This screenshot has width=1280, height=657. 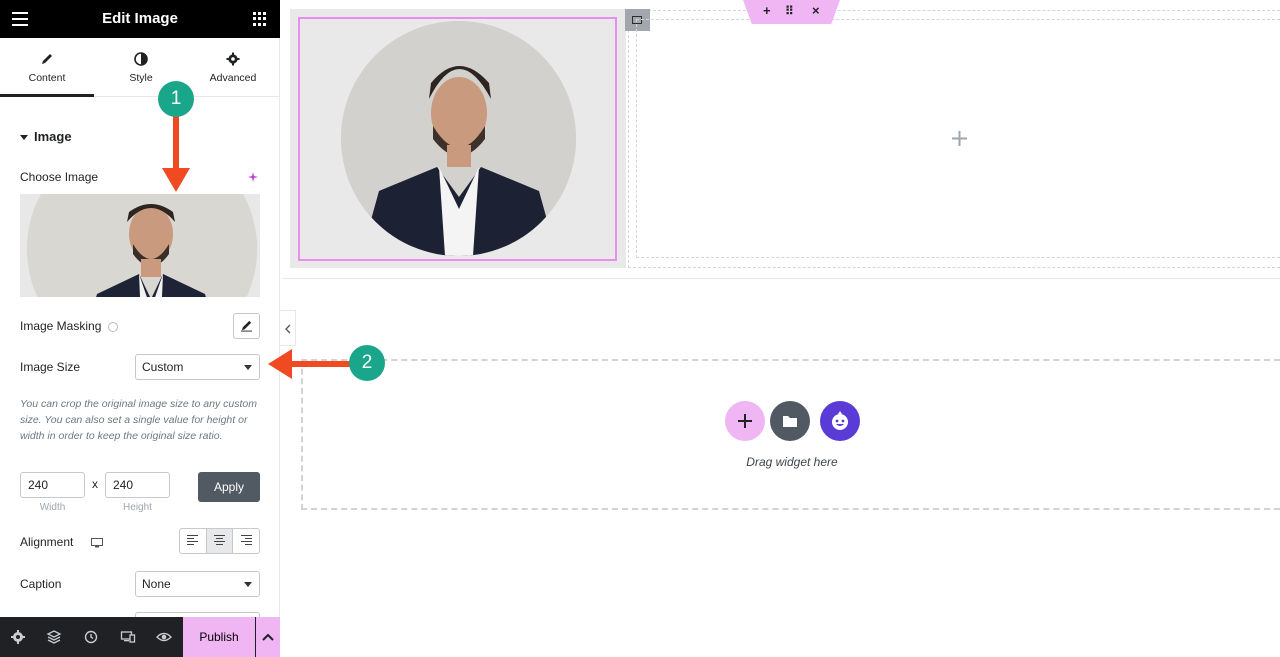 What do you see at coordinates (112, 326) in the screenshot?
I see `pro-badge-icon` at bounding box center [112, 326].